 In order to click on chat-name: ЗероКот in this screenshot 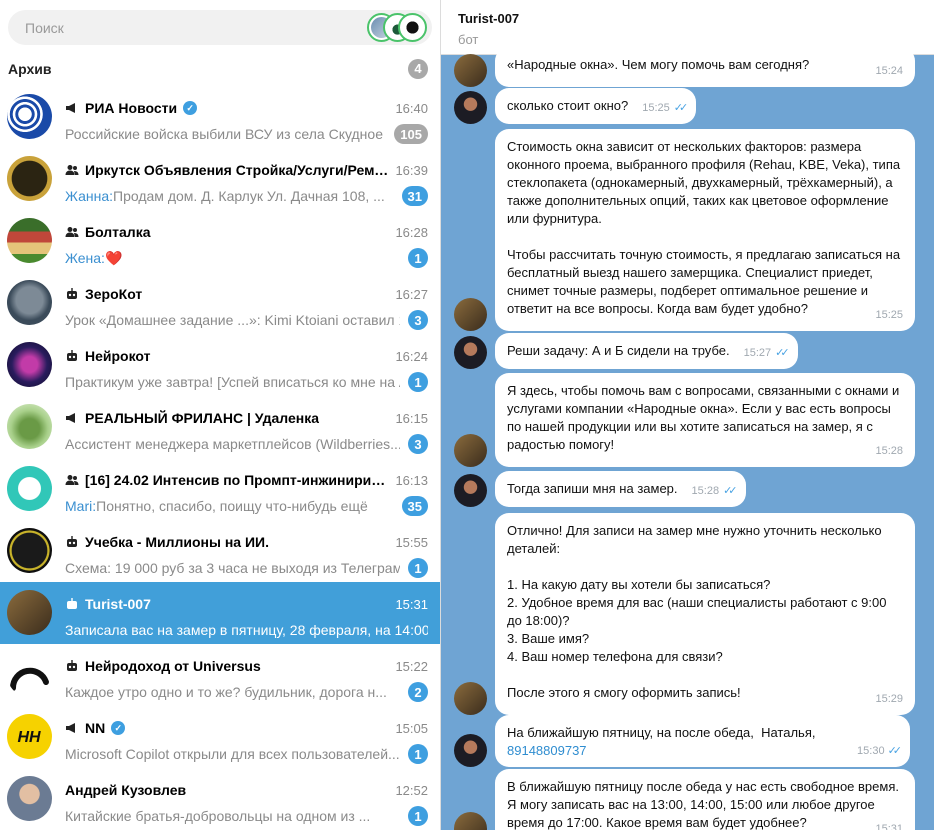, I will do `click(114, 294)`.